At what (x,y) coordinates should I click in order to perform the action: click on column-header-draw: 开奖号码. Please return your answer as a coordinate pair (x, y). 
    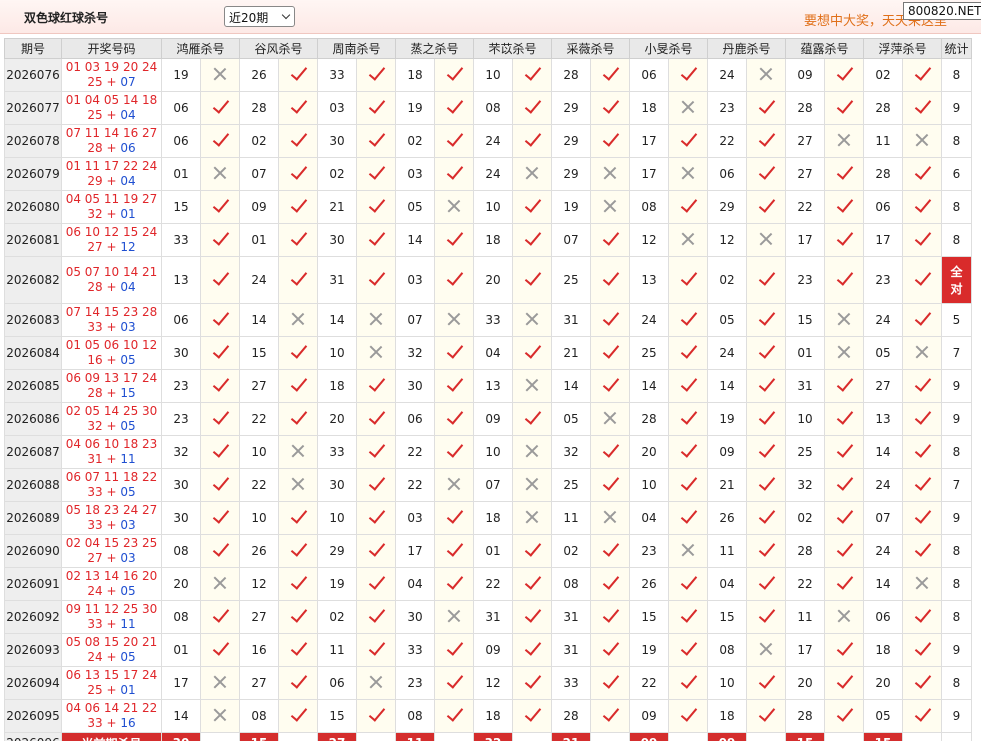
    Looking at the image, I should click on (111, 48).